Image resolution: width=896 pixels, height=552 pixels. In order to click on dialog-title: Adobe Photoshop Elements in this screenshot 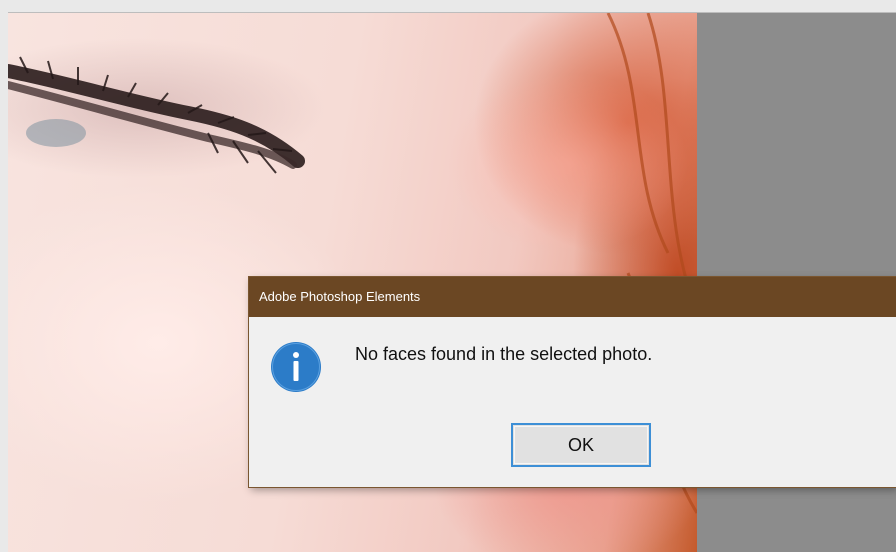, I will do `click(572, 297)`.